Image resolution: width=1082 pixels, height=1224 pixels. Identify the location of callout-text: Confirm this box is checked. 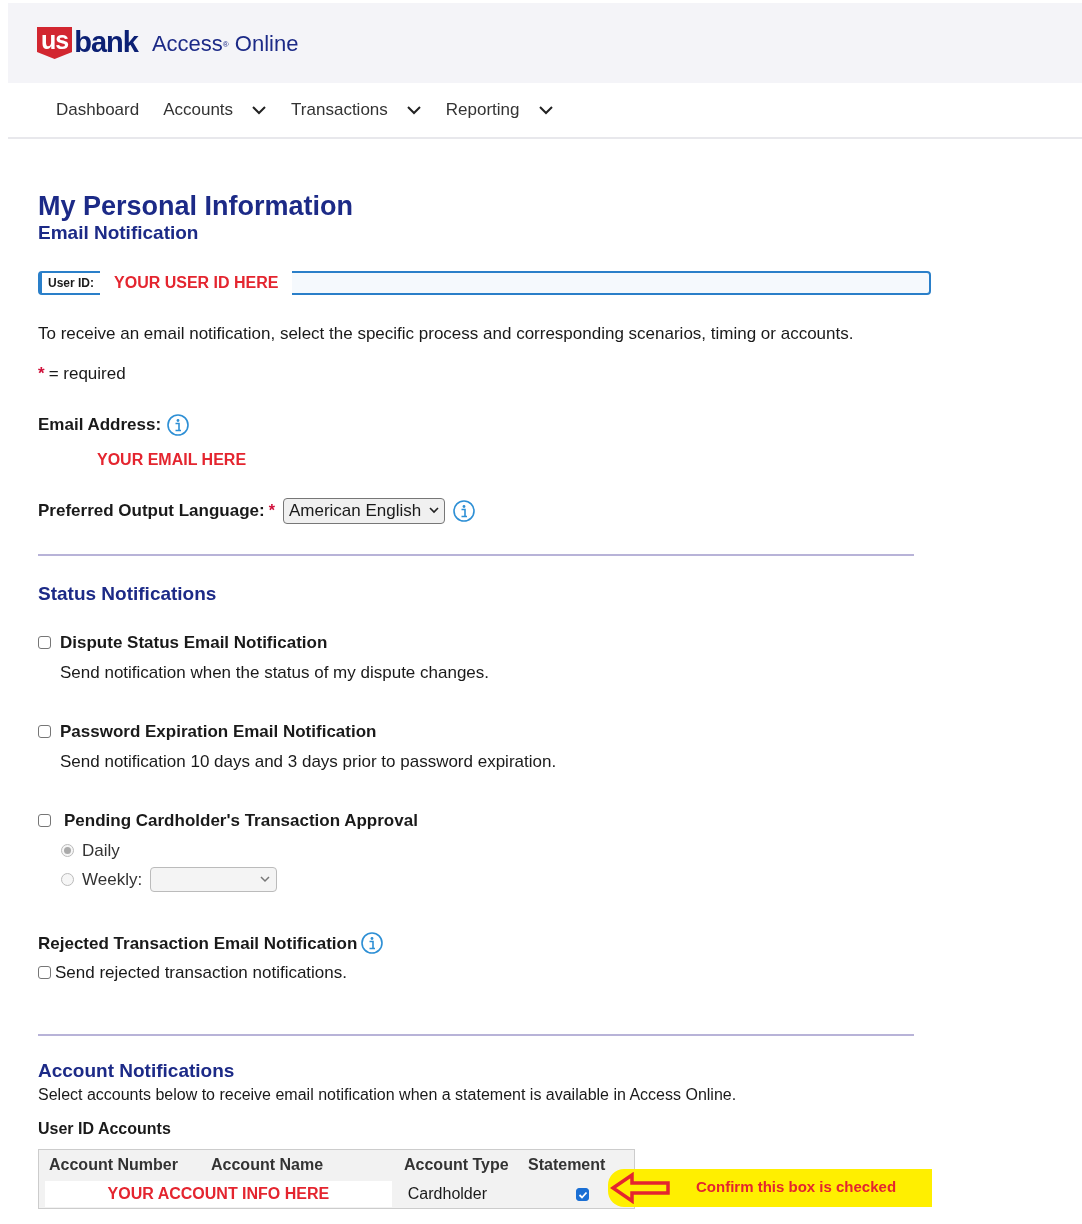
(796, 1187).